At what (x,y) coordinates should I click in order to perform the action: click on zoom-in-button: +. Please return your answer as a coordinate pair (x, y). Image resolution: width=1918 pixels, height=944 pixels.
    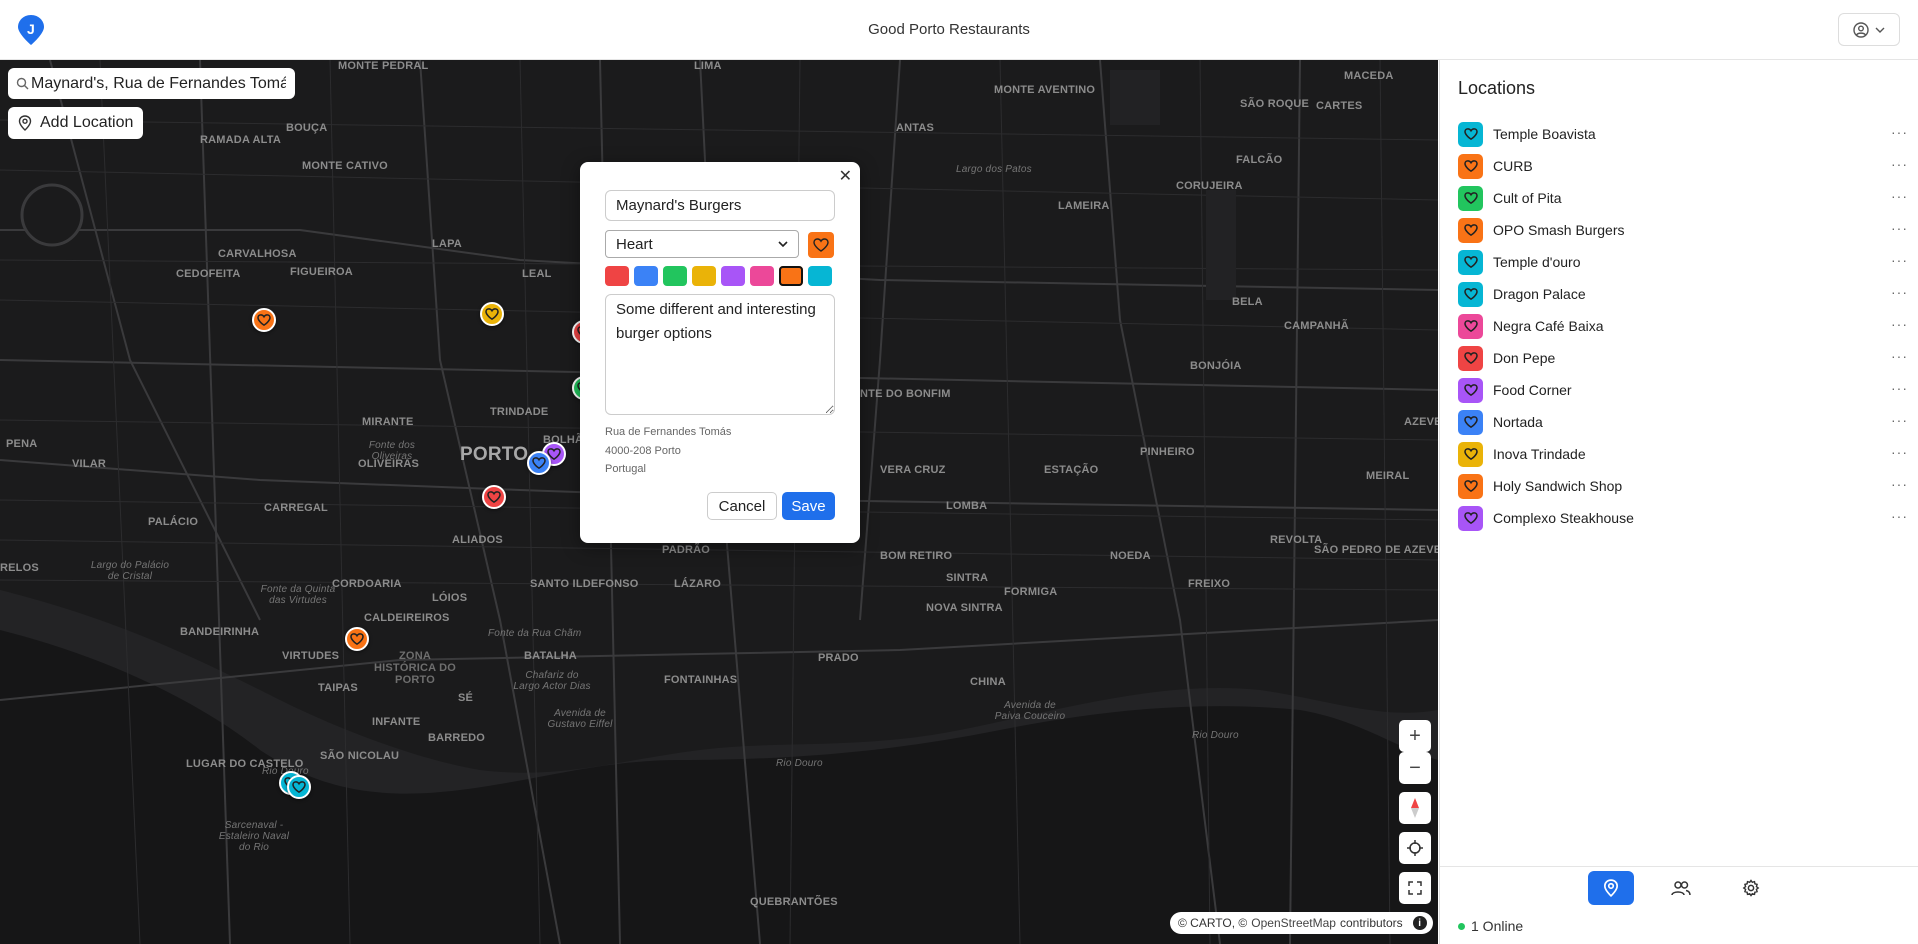
    Looking at the image, I should click on (1415, 736).